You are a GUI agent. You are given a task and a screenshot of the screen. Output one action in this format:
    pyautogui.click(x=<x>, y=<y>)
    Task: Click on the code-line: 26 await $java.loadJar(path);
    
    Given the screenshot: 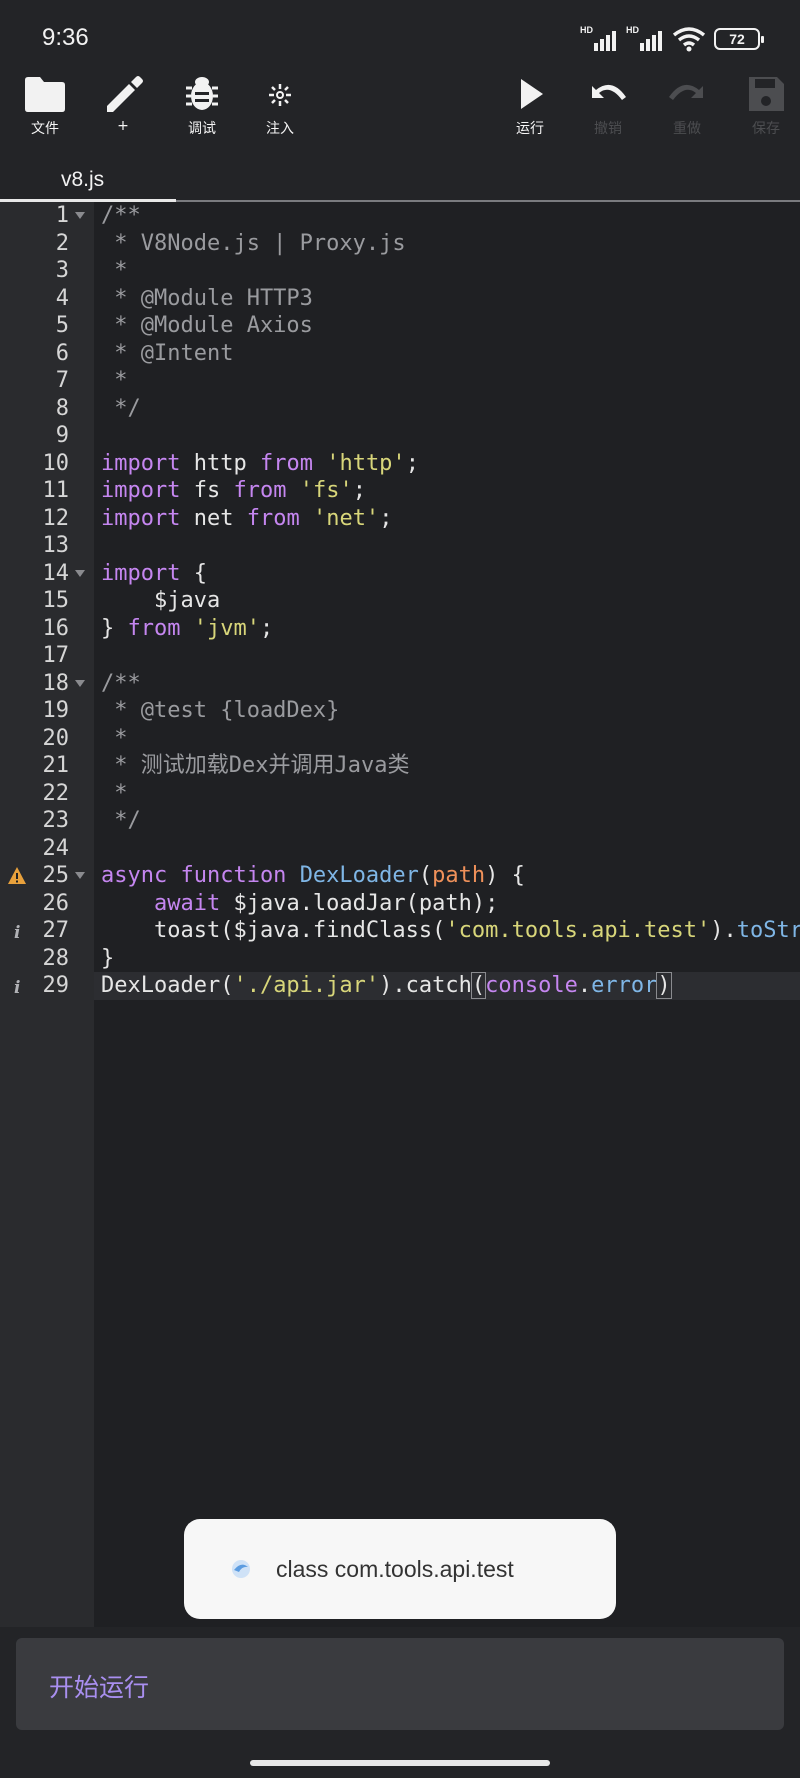 What is the action you would take?
    pyautogui.click(x=400, y=904)
    